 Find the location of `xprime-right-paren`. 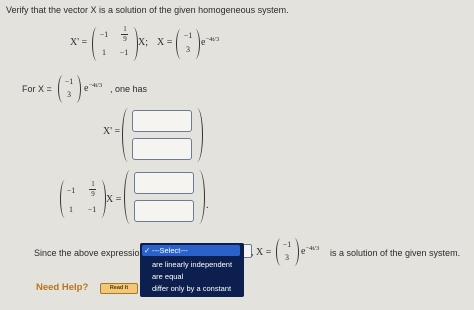

xprime-right-paren is located at coordinates (198, 135).